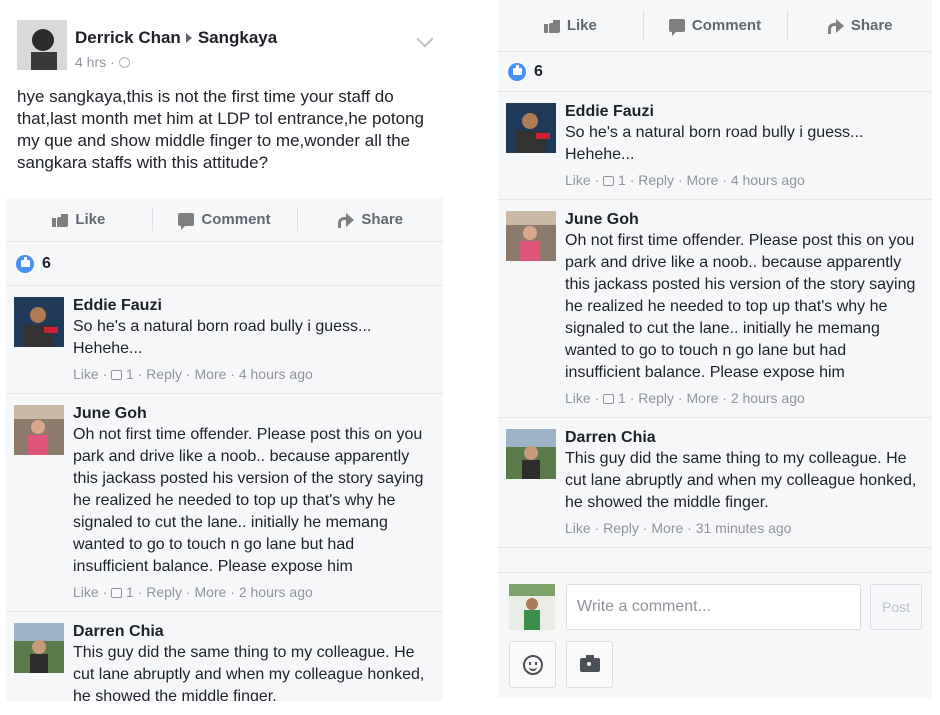 This screenshot has width=940, height=715. I want to click on chevron-down-icon, so click(425, 39).